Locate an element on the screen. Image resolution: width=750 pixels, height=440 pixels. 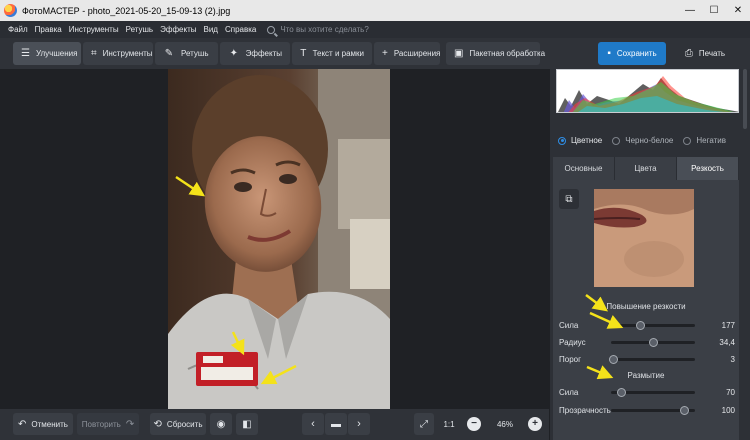
brush-icon: ✎ is located at coordinates (169, 53).